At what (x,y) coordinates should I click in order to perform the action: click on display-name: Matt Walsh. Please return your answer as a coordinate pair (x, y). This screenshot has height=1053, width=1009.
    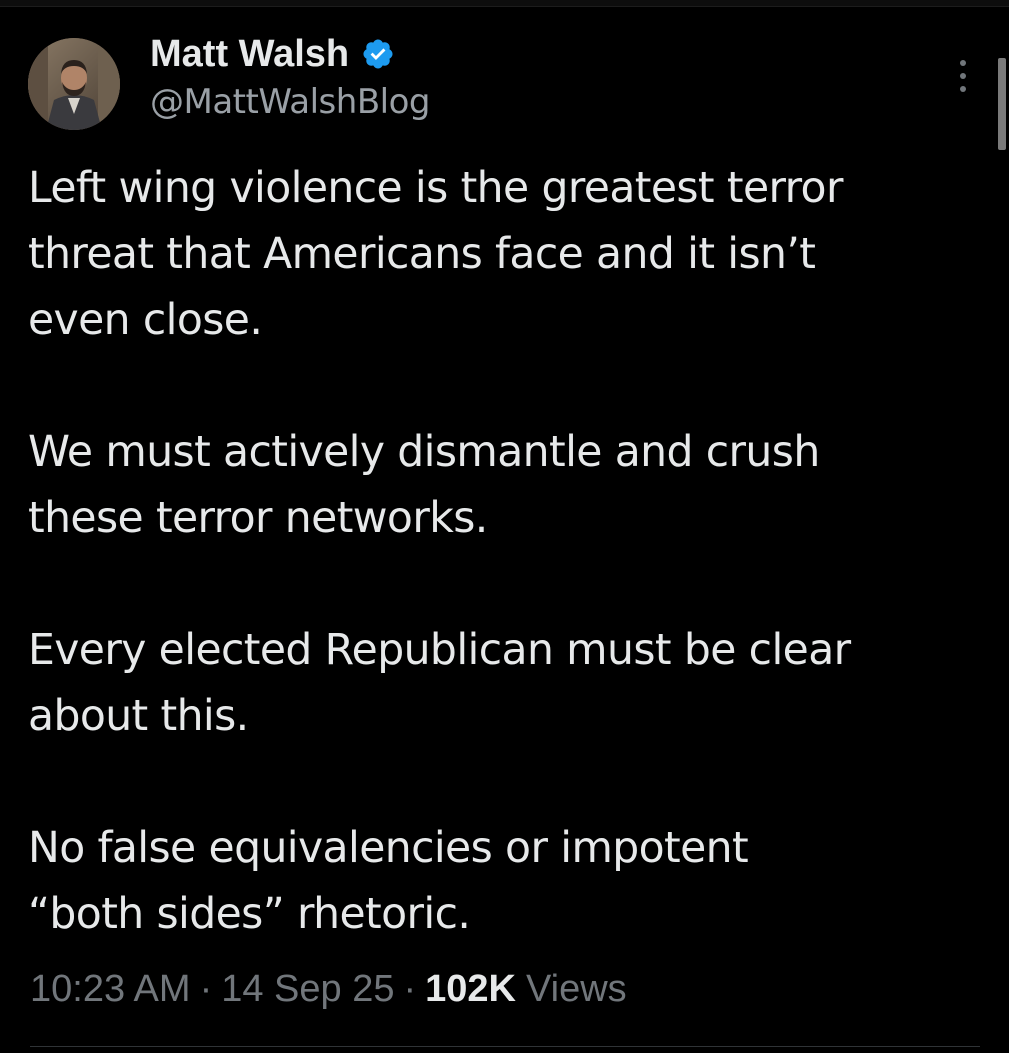
    Looking at the image, I should click on (249, 54).